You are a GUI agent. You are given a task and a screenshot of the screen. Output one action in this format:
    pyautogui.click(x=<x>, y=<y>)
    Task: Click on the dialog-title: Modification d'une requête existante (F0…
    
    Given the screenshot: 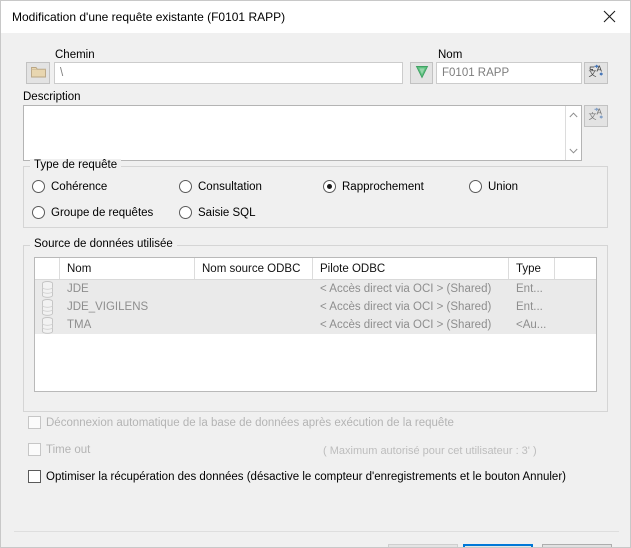 What is the action you would take?
    pyautogui.click(x=149, y=17)
    